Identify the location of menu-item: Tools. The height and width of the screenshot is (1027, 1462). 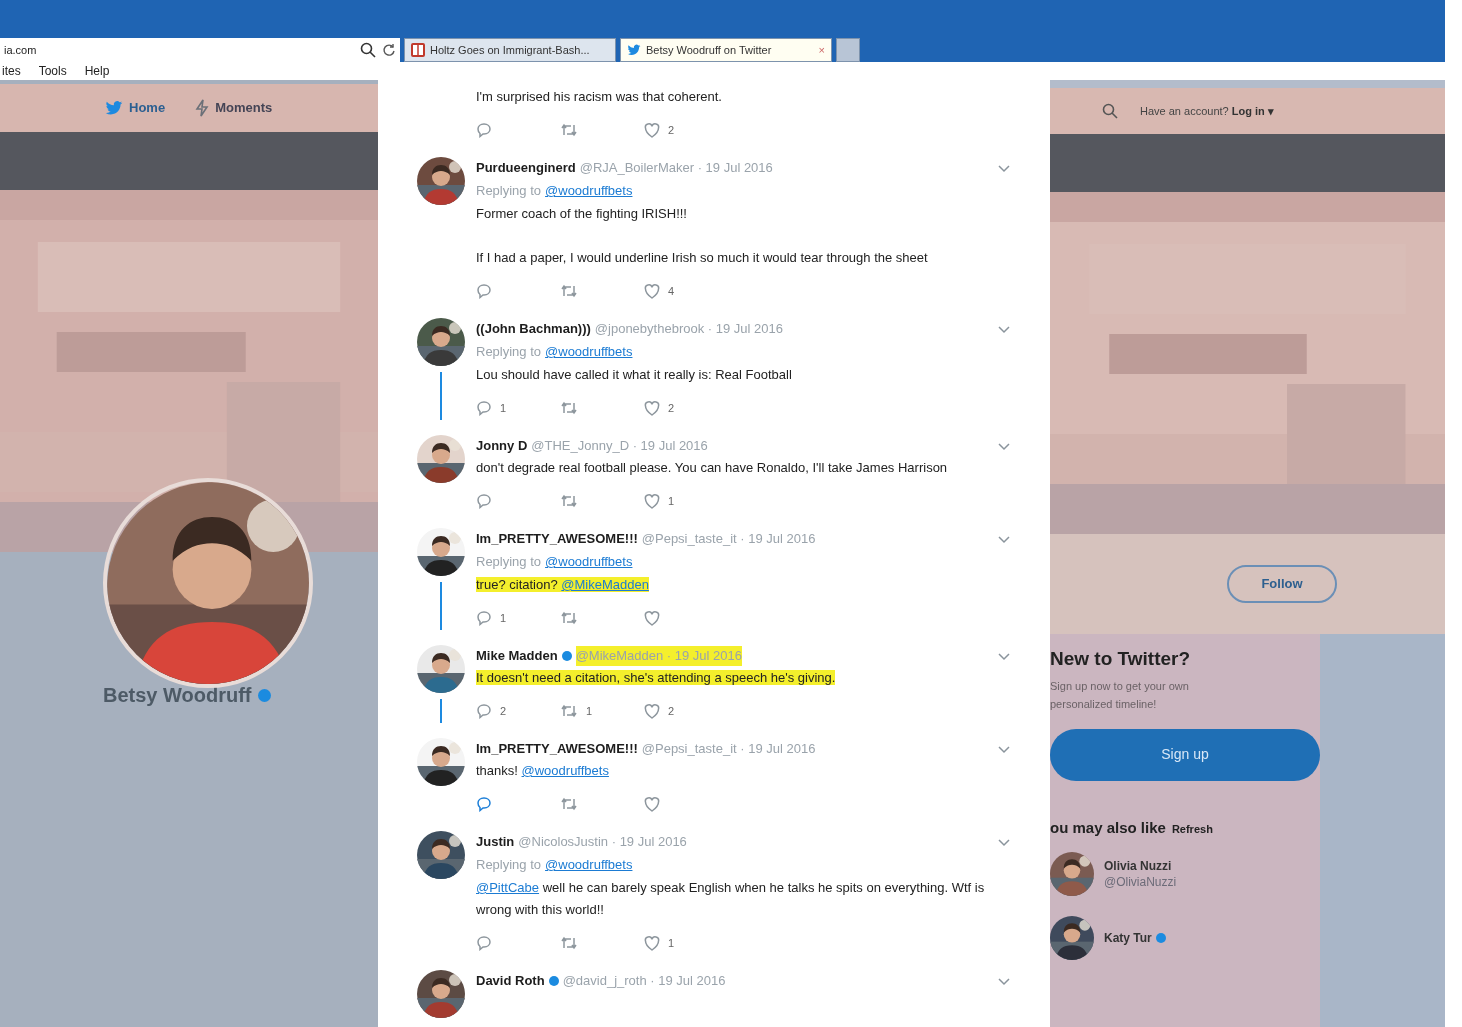
(52, 71).